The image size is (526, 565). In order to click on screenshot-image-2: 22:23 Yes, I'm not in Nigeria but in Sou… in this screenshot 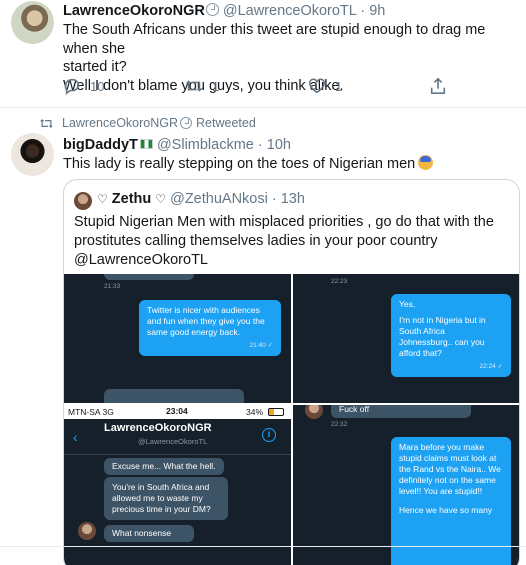, I will do `click(406, 338)`.